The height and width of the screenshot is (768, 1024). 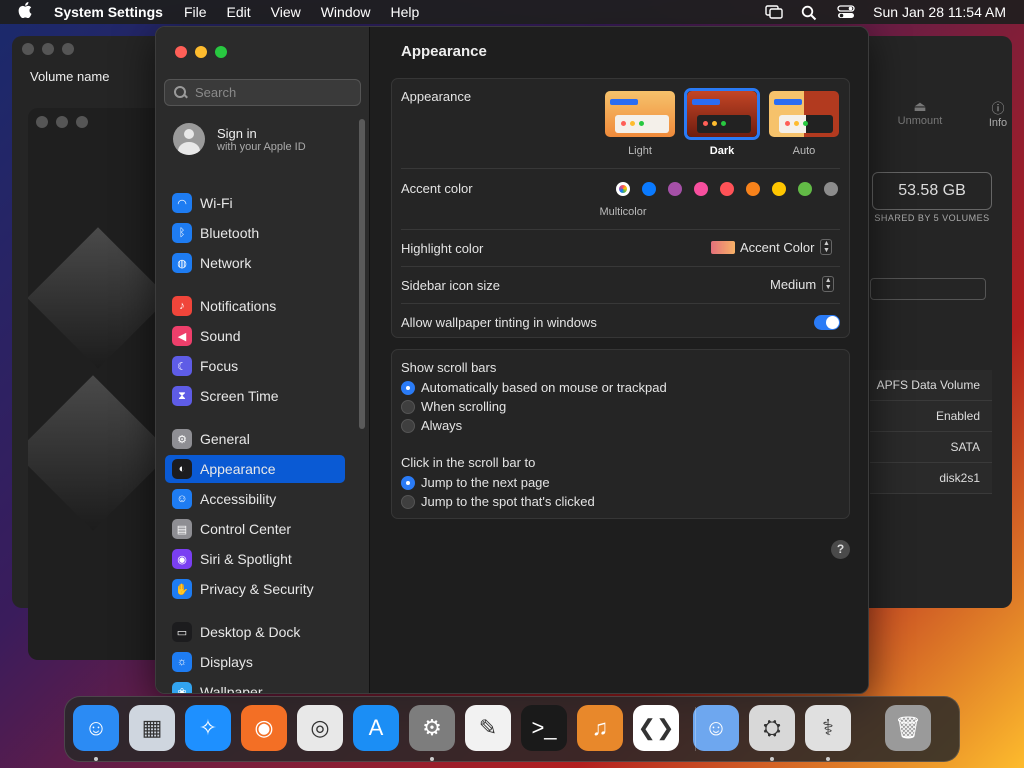 What do you see at coordinates (238, 306) in the screenshot?
I see `sidebar-item-label: Notifications` at bounding box center [238, 306].